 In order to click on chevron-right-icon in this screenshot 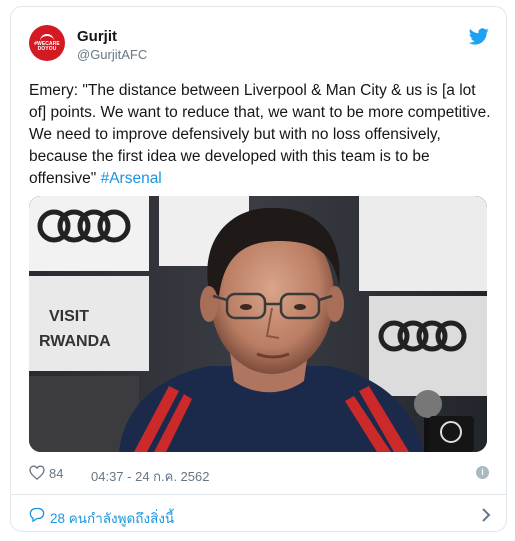, I will do `click(486, 515)`.